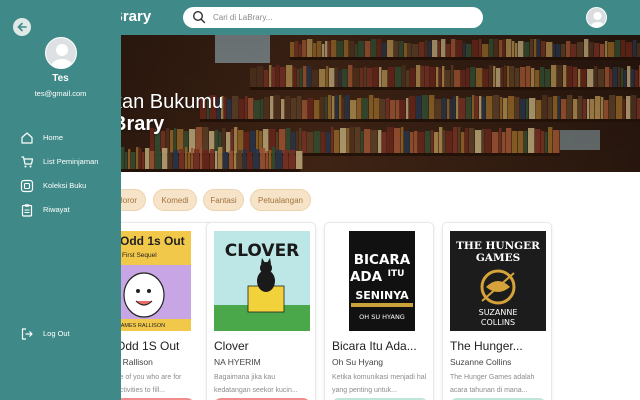 This screenshot has width=640, height=400. I want to click on search-box, so click(333, 17).